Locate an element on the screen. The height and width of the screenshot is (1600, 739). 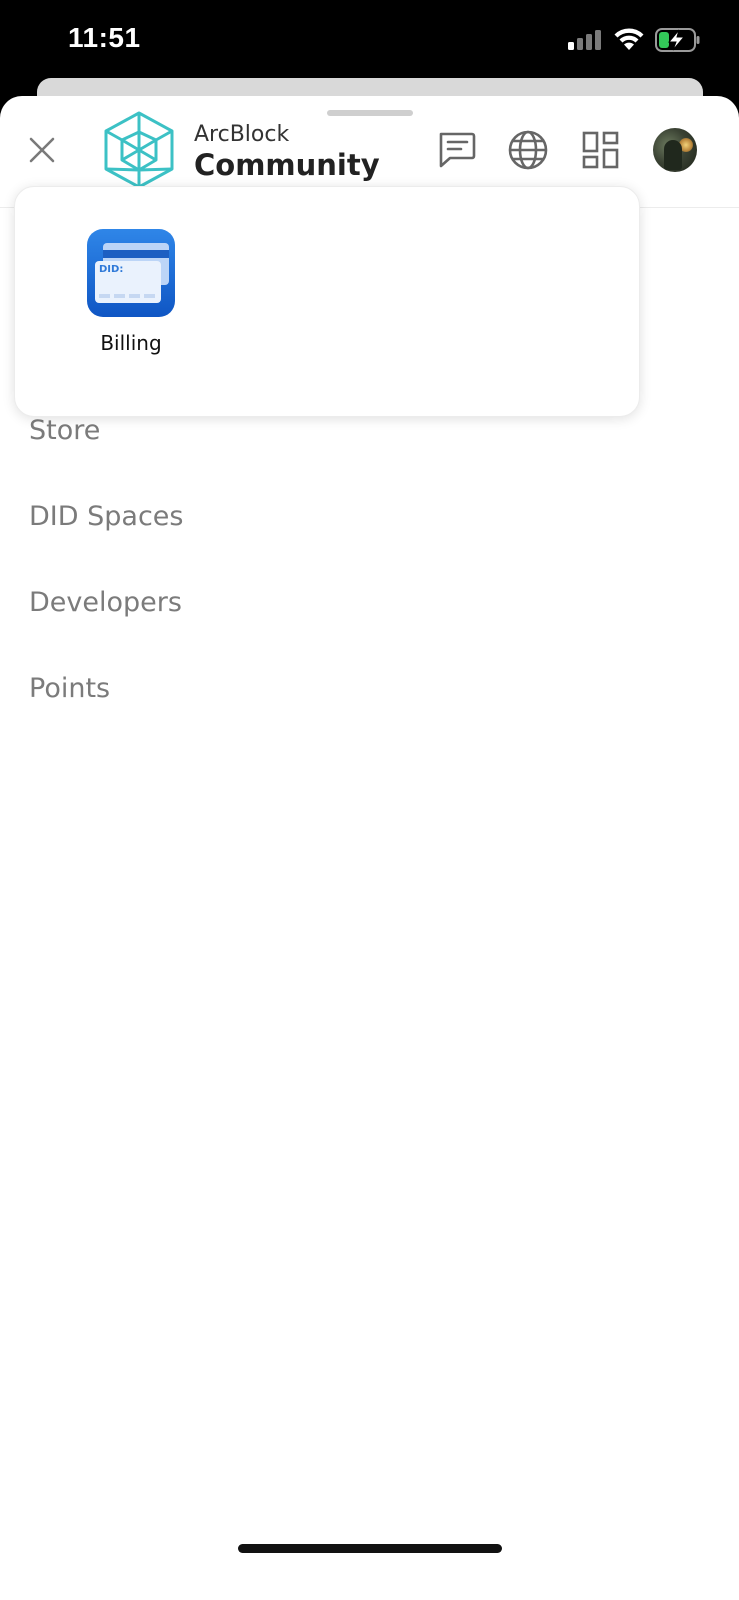
app-launcher-popup: DID: Billing is located at coordinates (327, 301).